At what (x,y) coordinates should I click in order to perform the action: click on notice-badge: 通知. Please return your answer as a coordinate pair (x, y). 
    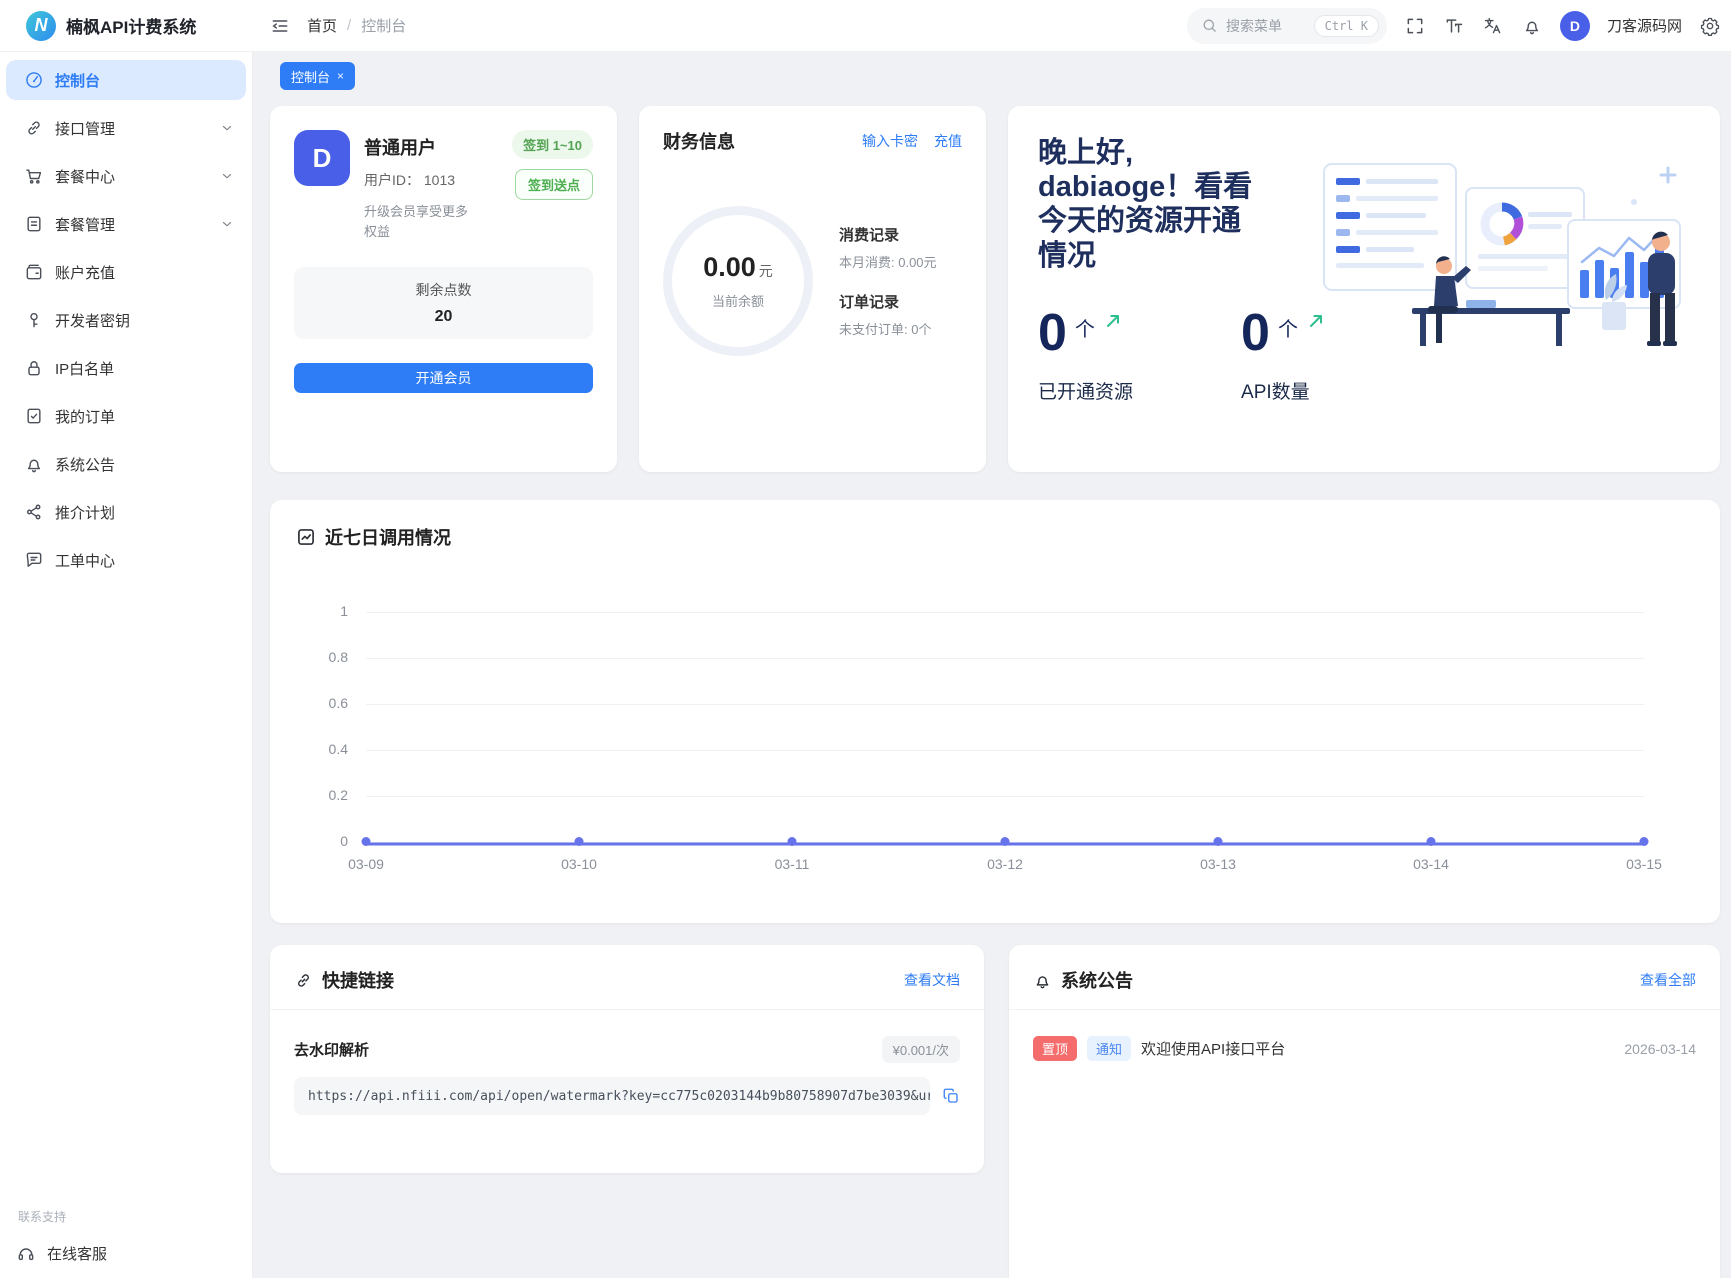
    Looking at the image, I should click on (1109, 1048).